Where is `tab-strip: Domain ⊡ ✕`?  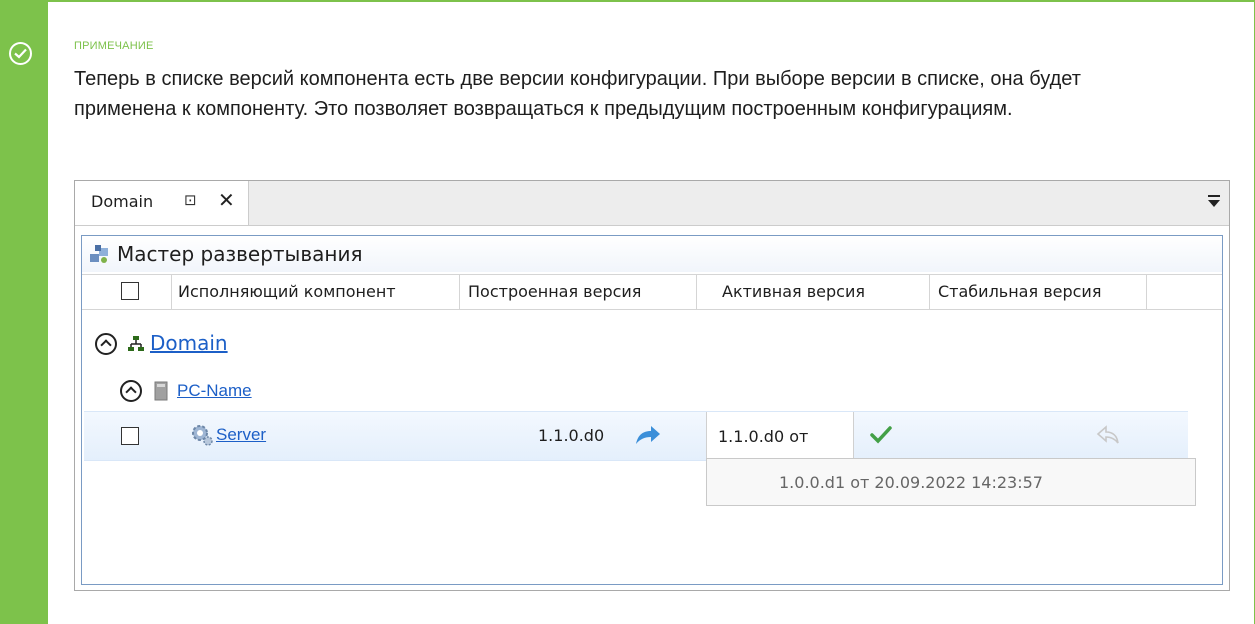
tab-strip: Domain ⊡ ✕ is located at coordinates (652, 203).